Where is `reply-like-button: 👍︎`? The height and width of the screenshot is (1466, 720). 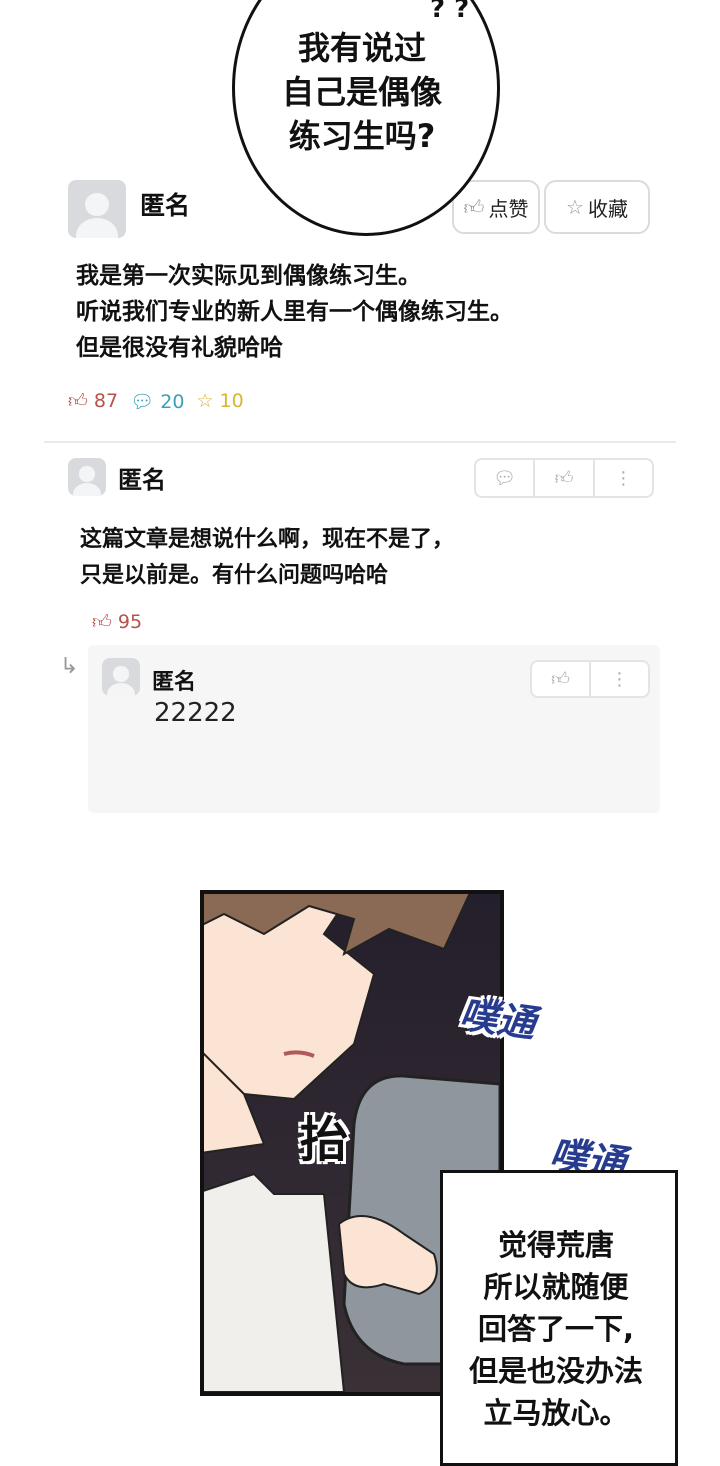
reply-like-button: 👍︎ is located at coordinates (561, 679).